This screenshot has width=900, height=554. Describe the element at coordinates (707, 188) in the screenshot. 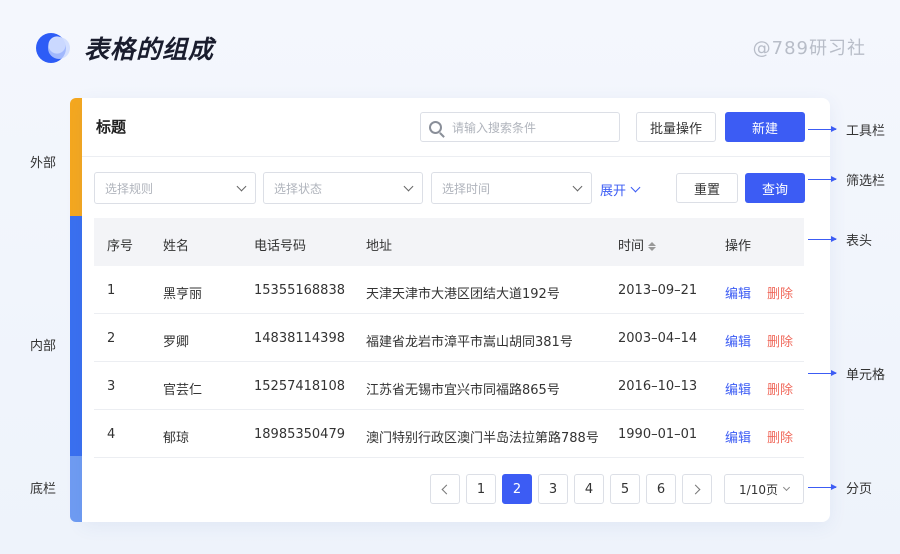

I see `reset-button: 重置` at that location.